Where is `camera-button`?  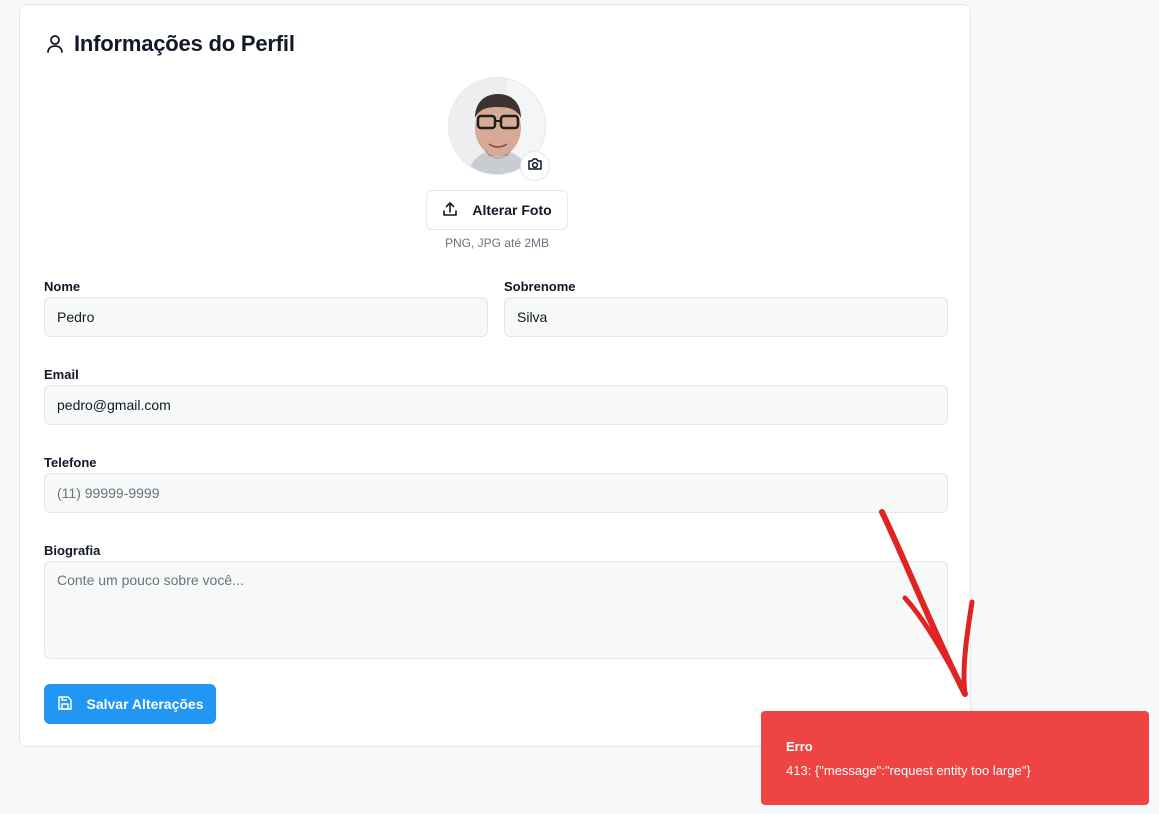
camera-button is located at coordinates (535, 166).